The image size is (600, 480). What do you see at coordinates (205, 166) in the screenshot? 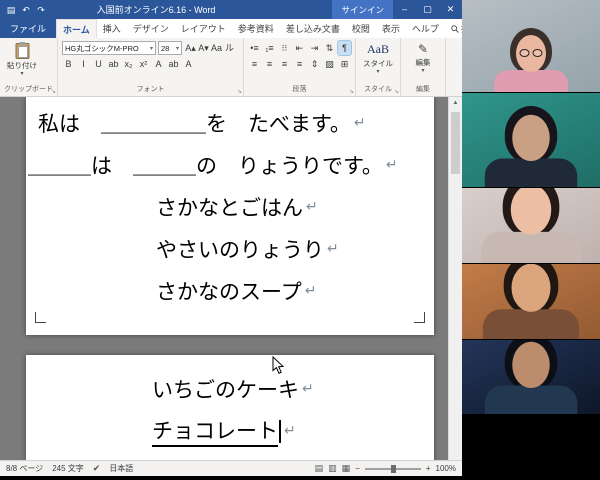
I see `document-text: ＿＿＿は ＿＿＿の りょうりです。` at bounding box center [205, 166].